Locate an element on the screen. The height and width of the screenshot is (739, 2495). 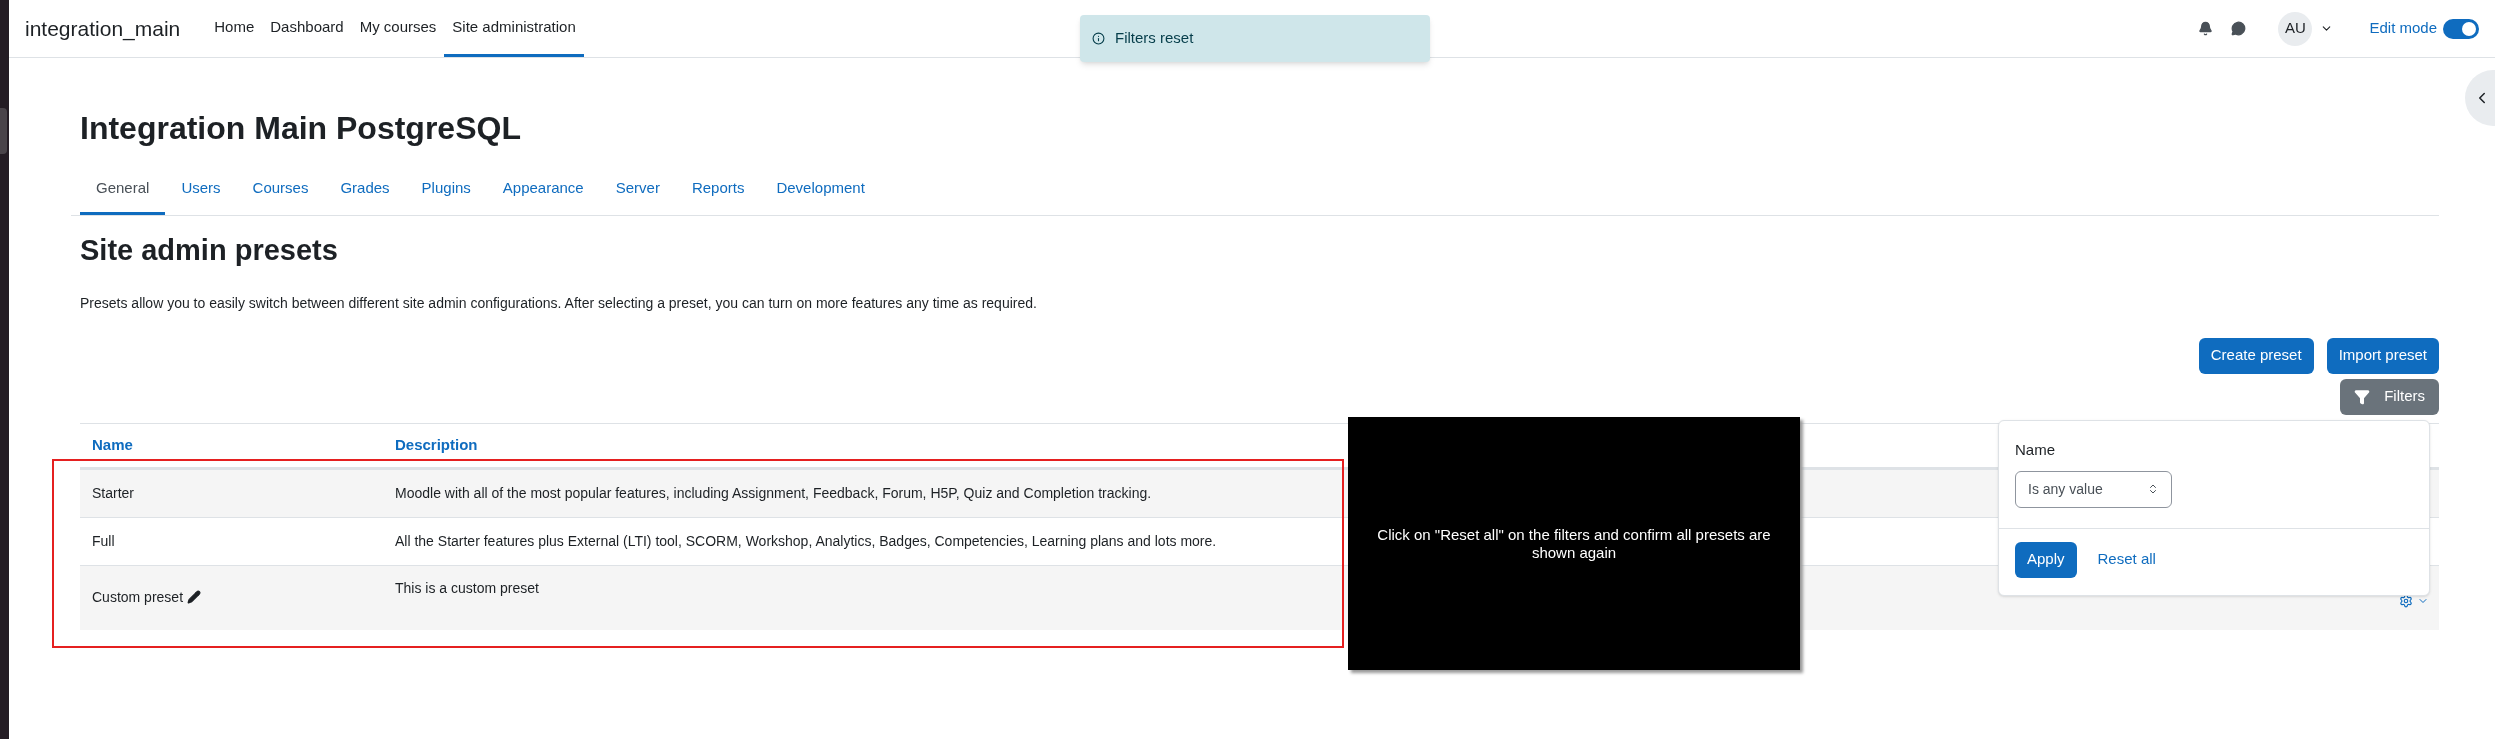
nav-tab: Appearance is located at coordinates (543, 189).